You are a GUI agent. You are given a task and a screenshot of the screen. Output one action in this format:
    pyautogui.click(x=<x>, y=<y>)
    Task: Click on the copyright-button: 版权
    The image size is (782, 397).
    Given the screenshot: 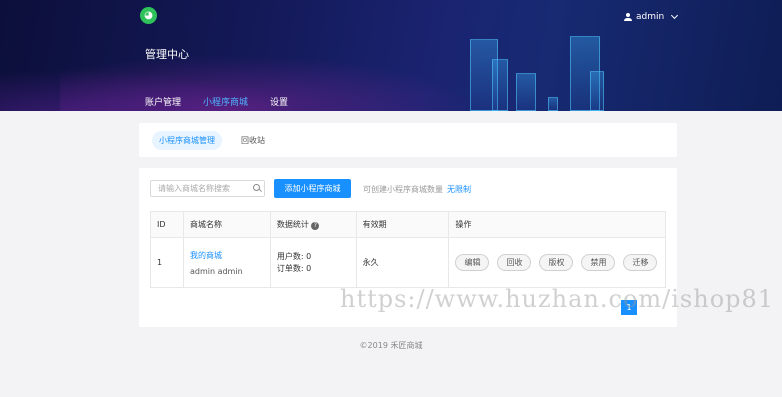 What is the action you would take?
    pyautogui.click(x=556, y=262)
    